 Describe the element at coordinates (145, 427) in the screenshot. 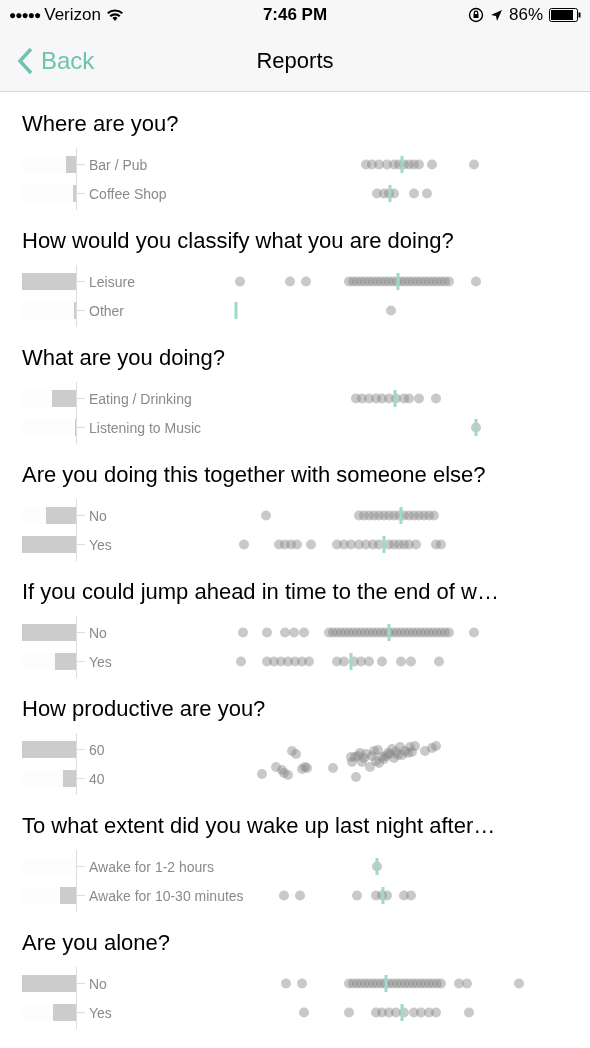

I see `answer-label: Listening to Music` at that location.